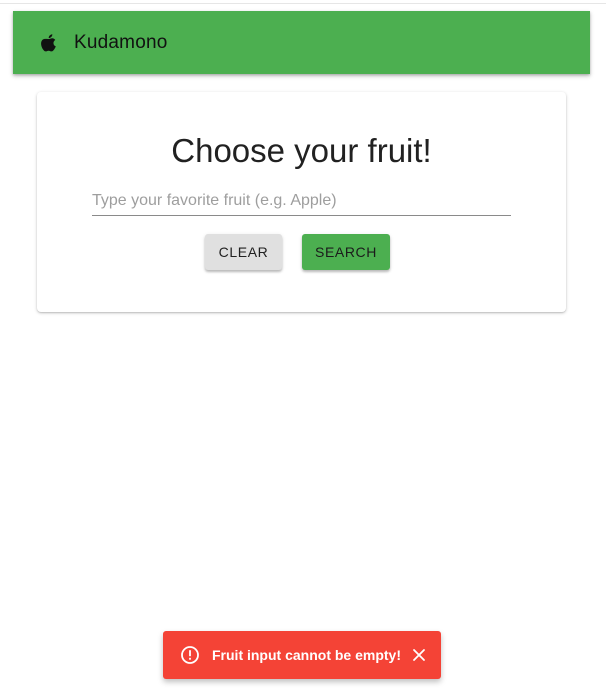 This screenshot has width=606, height=697. What do you see at coordinates (121, 42) in the screenshot?
I see `app-title: Kudamono` at bounding box center [121, 42].